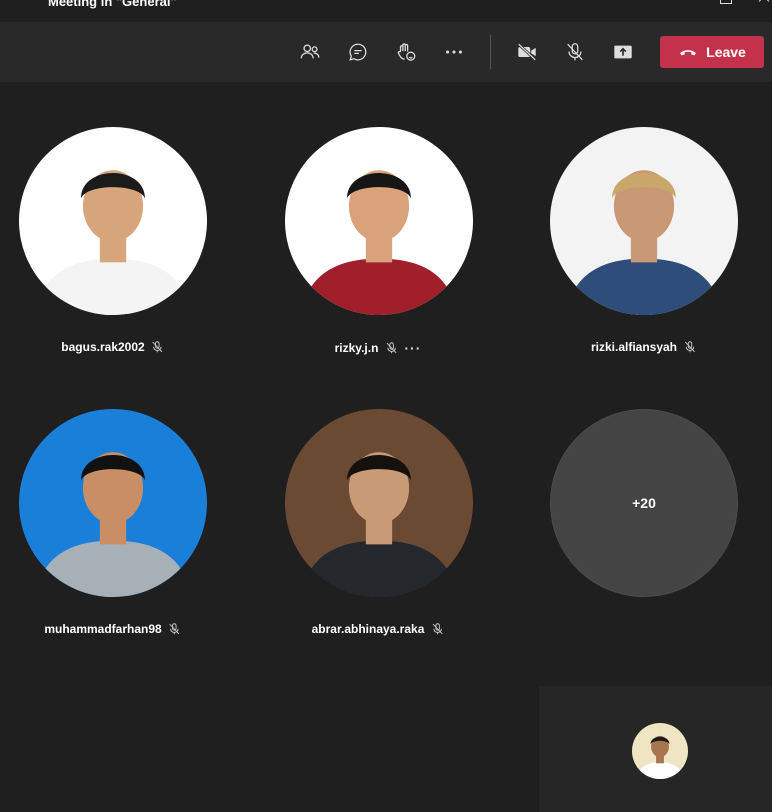  I want to click on camera-off-icon, so click(527, 52).